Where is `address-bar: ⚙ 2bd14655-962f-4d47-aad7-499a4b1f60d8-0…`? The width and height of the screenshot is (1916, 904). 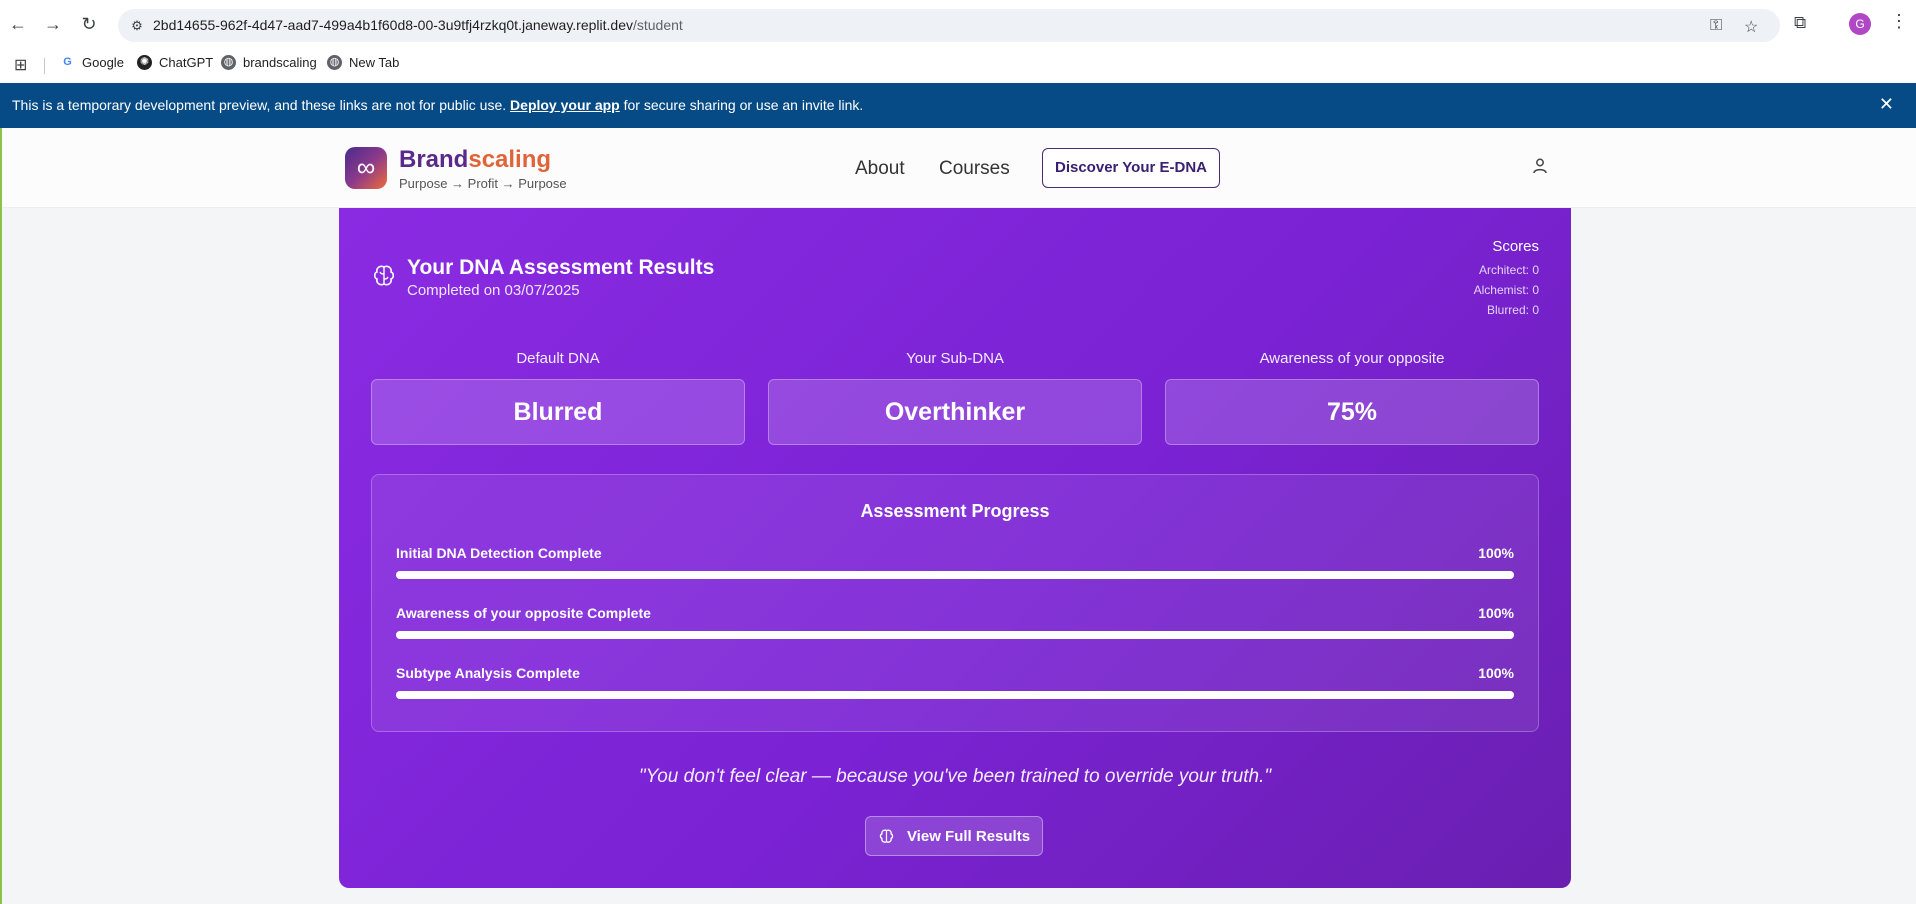
address-bar: ⚙ 2bd14655-962f-4d47-aad7-499a4b1f60d8-0… is located at coordinates (949, 25).